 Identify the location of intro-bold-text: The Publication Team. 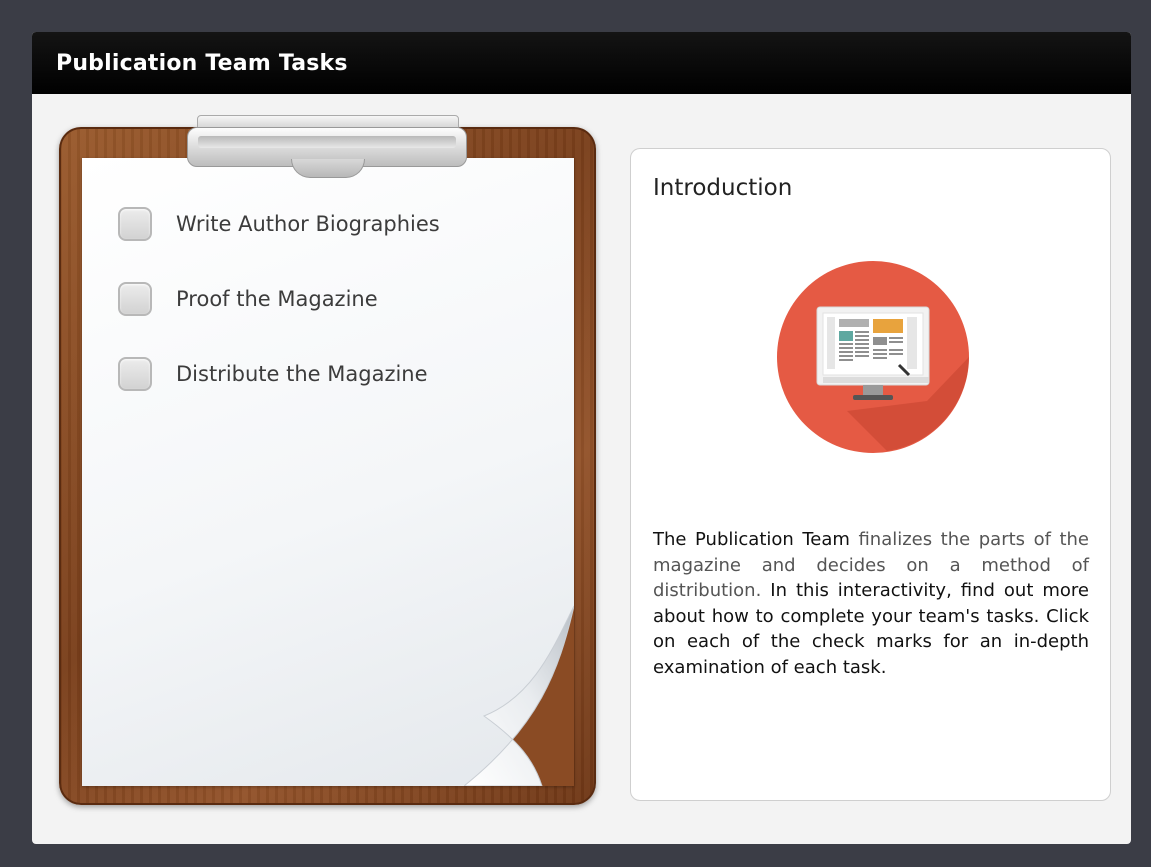
(751, 539).